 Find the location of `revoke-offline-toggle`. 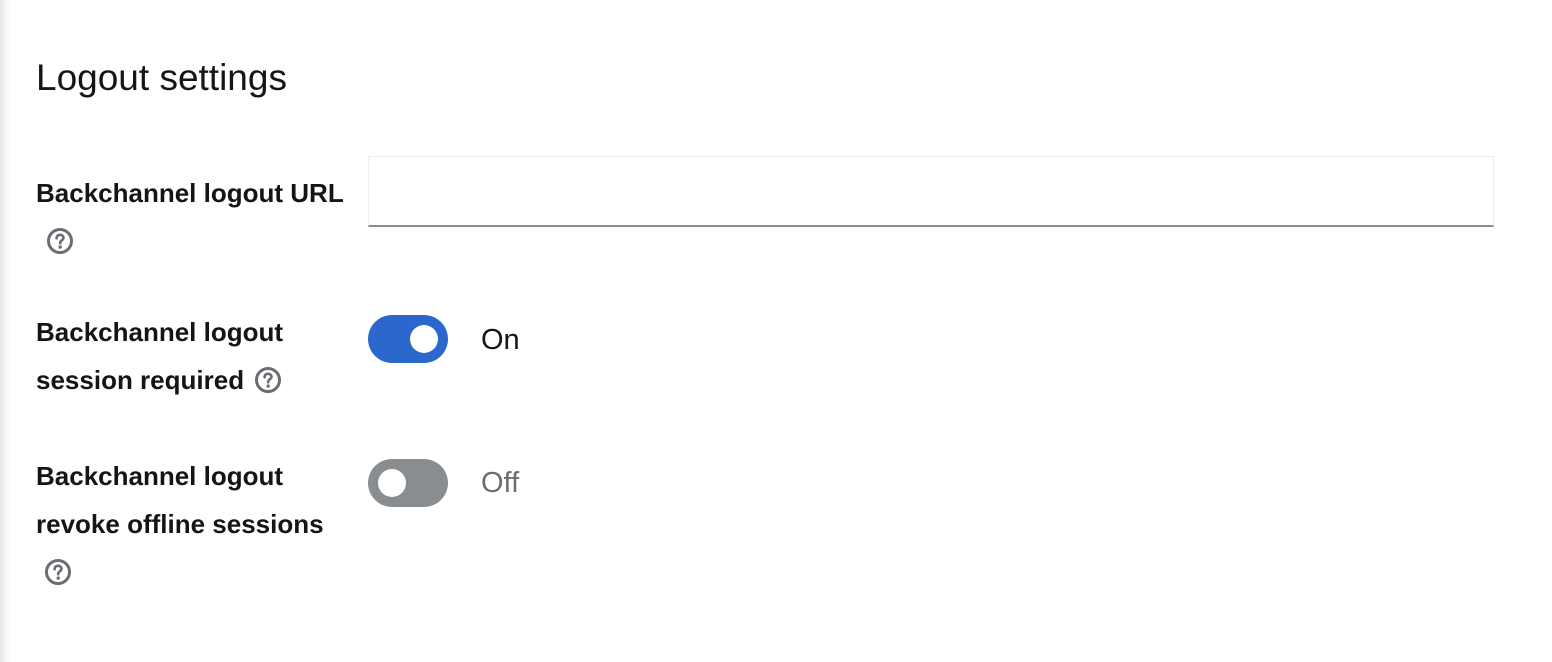

revoke-offline-toggle is located at coordinates (408, 483).